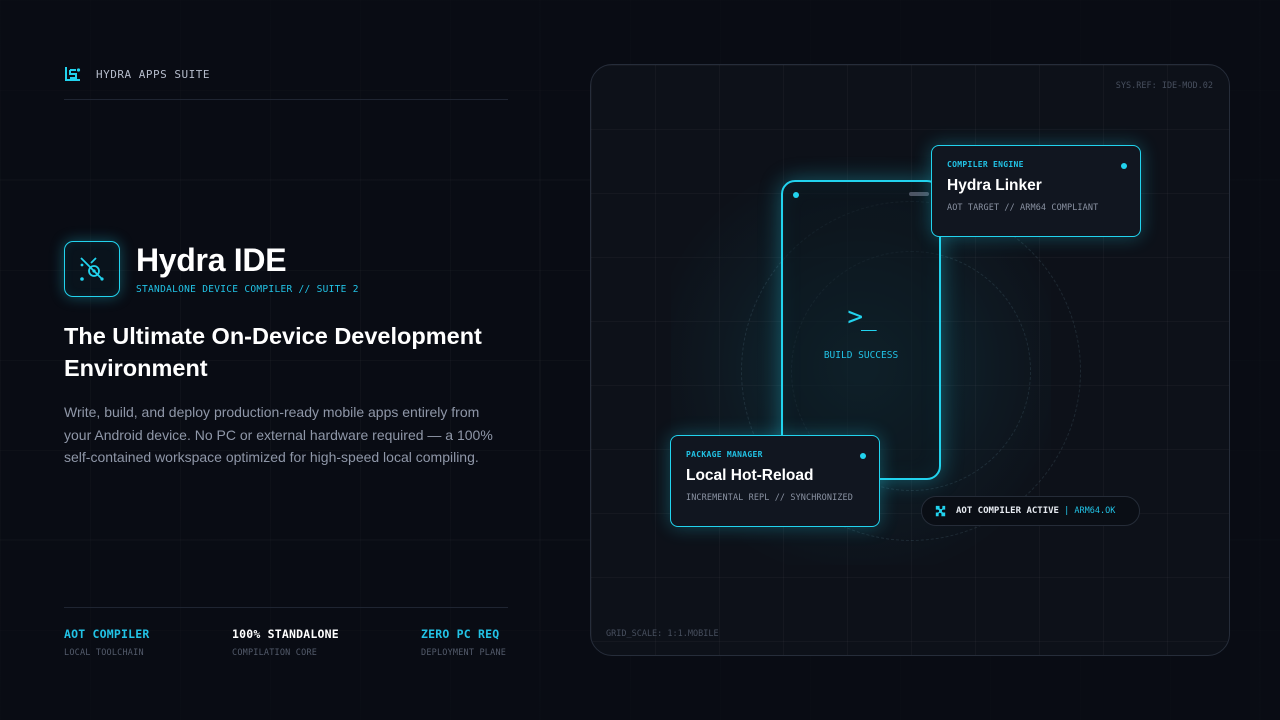 Image resolution: width=1280 pixels, height=720 pixels. I want to click on stat-standalone: 100% STANDALONE COMPILATION CORE, so click(285, 642).